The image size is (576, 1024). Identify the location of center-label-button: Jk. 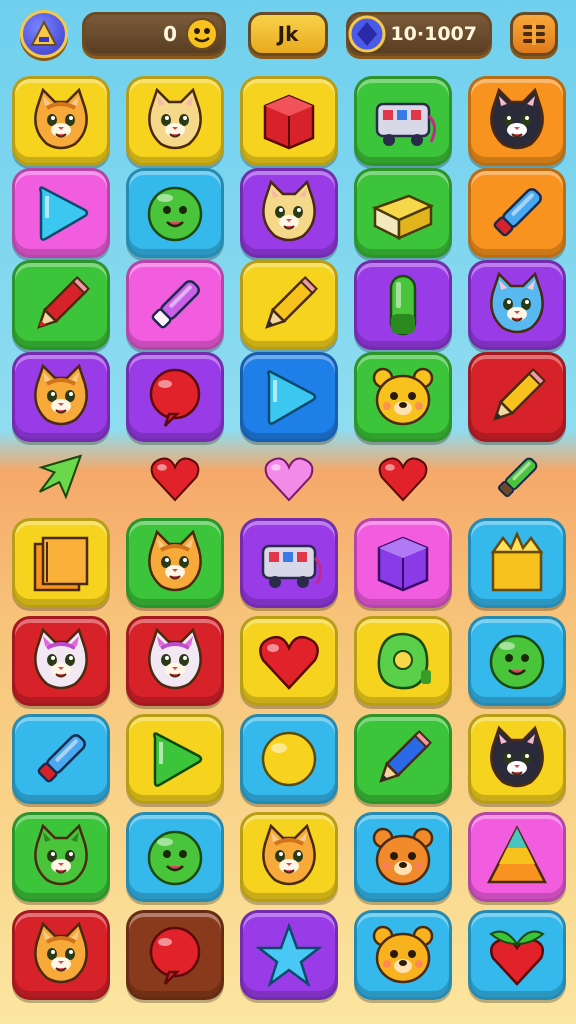
(288, 34).